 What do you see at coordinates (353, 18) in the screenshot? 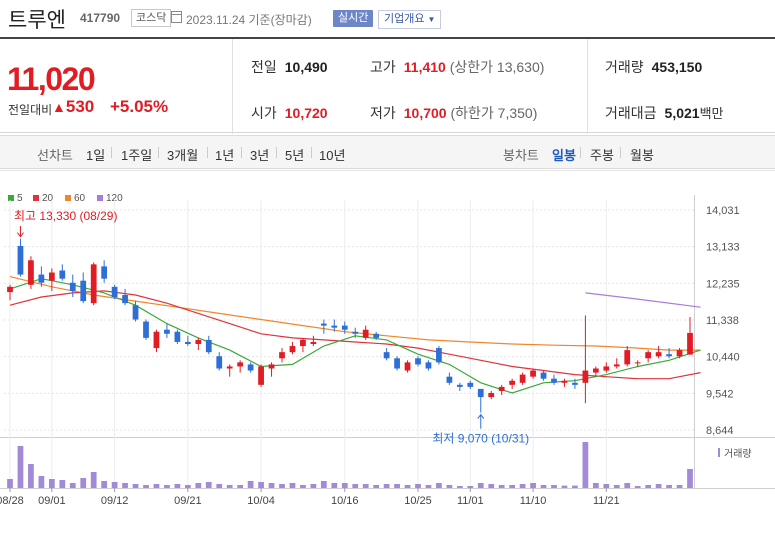
I see `realtime-button: 실시간` at bounding box center [353, 18].